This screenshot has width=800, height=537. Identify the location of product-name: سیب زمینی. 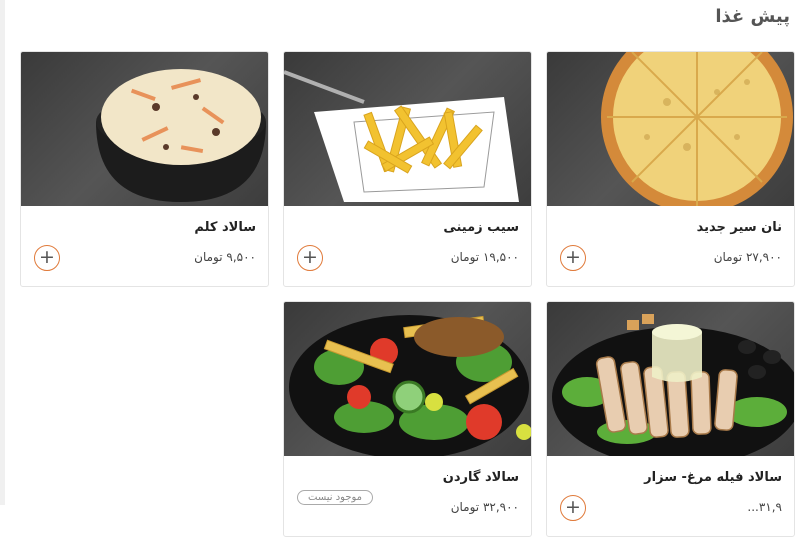
(481, 227).